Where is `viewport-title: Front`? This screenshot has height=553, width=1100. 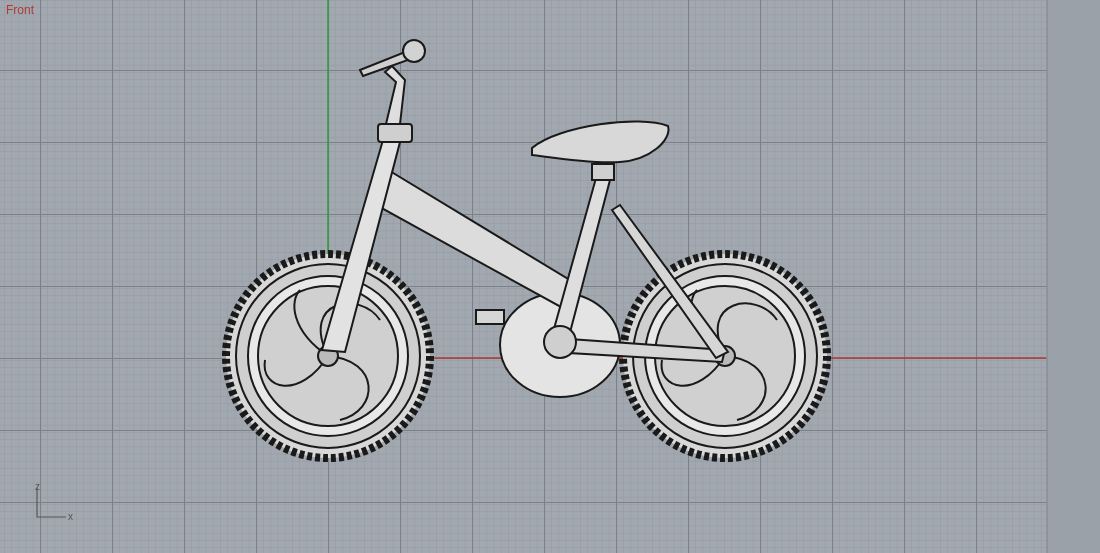 viewport-title: Front is located at coordinates (20, 10).